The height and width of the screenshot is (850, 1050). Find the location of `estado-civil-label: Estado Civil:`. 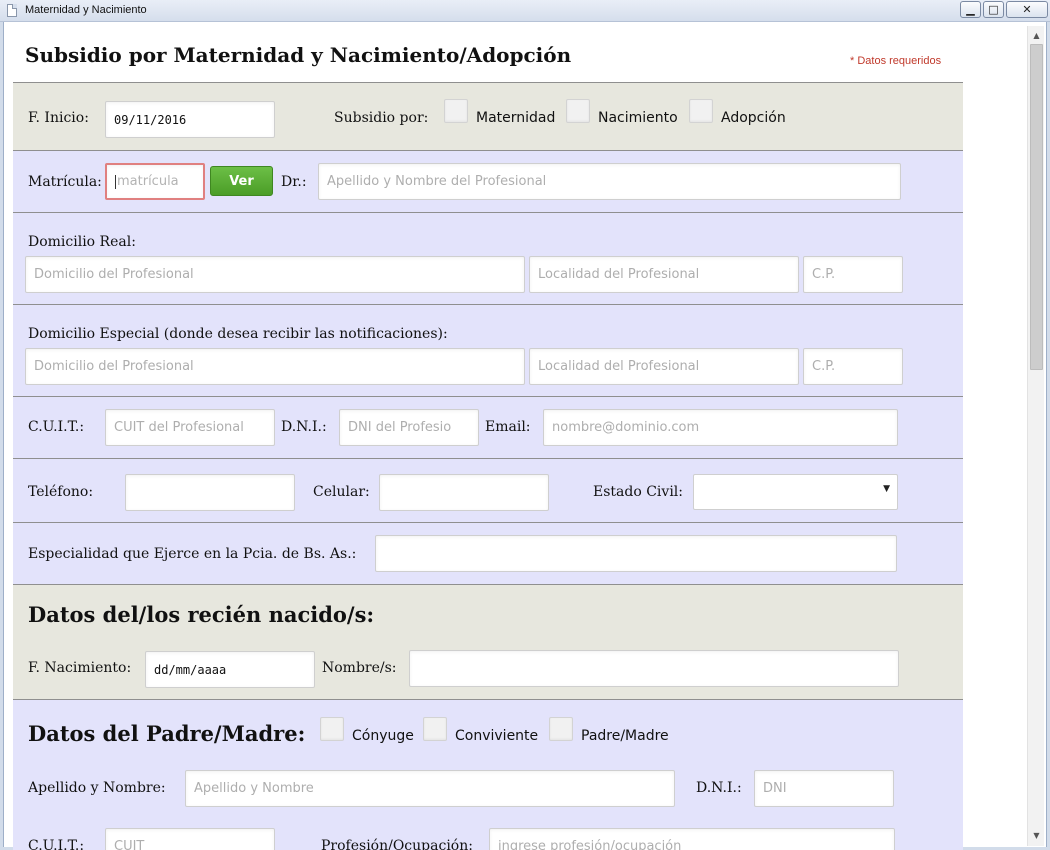

estado-civil-label: Estado Civil: is located at coordinates (638, 492).